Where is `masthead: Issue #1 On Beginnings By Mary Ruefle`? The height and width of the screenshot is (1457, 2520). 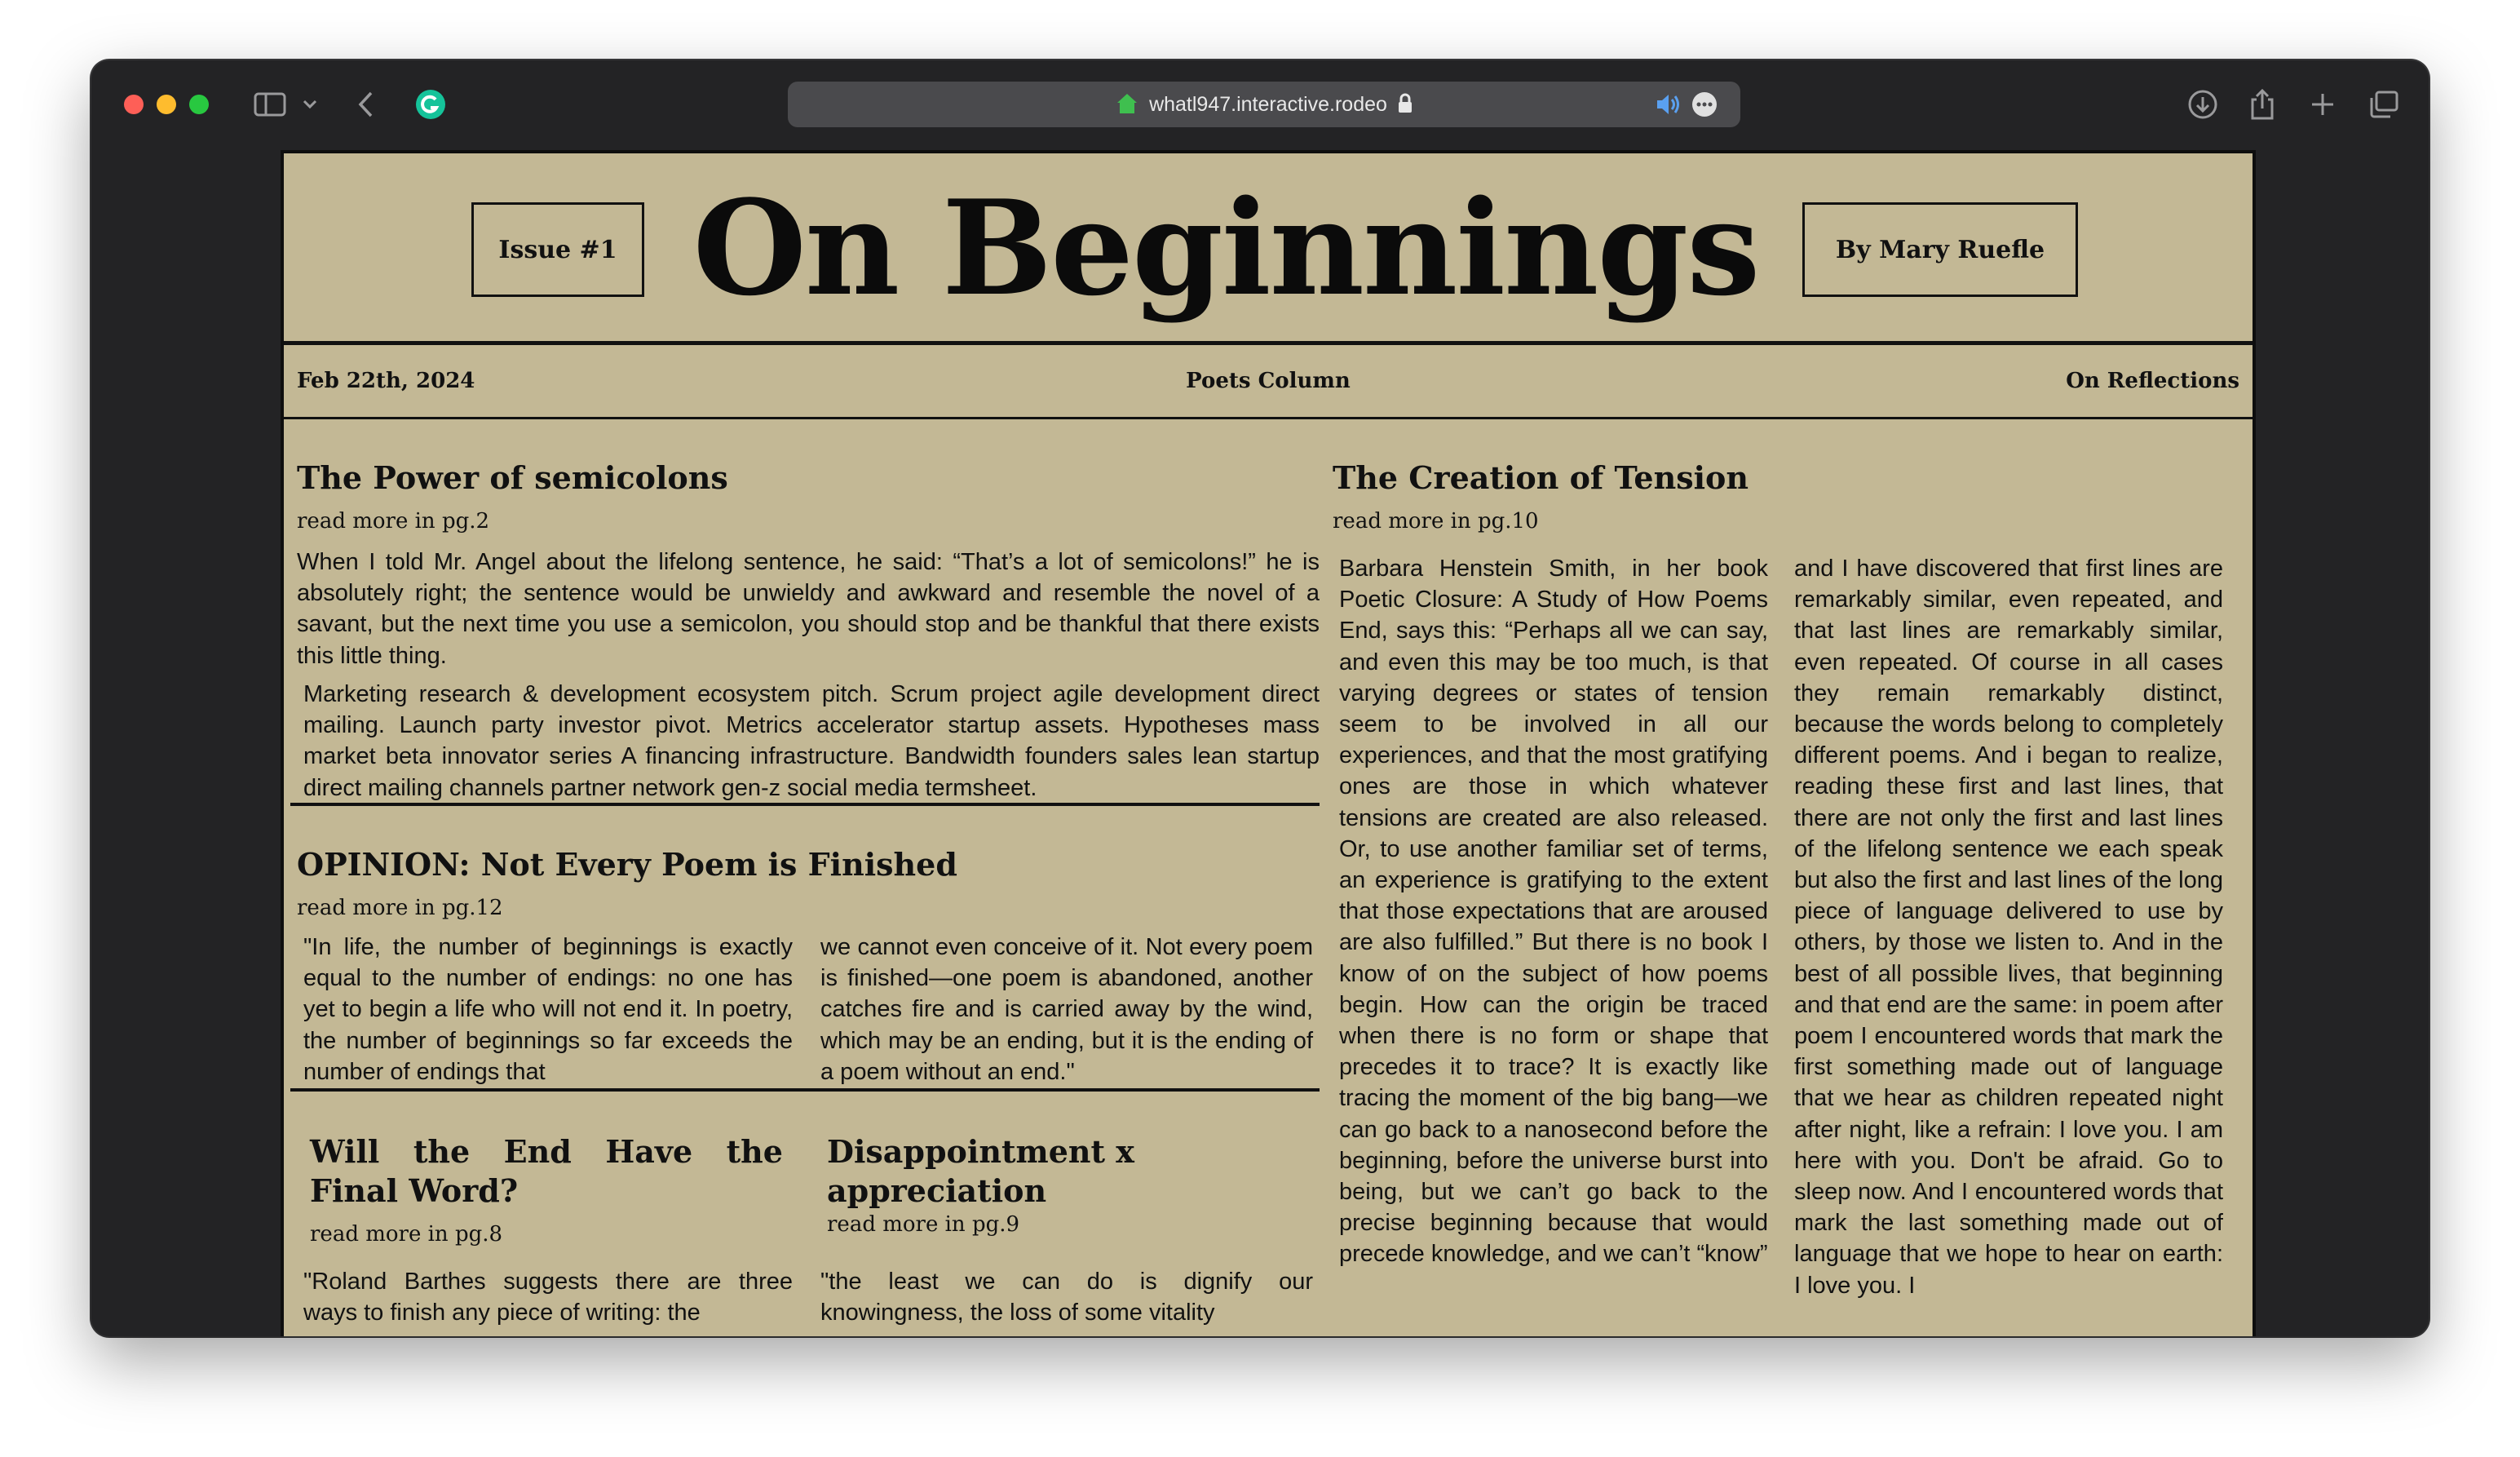 masthead: Issue #1 On Beginnings By Mary Ruefle is located at coordinates (1269, 249).